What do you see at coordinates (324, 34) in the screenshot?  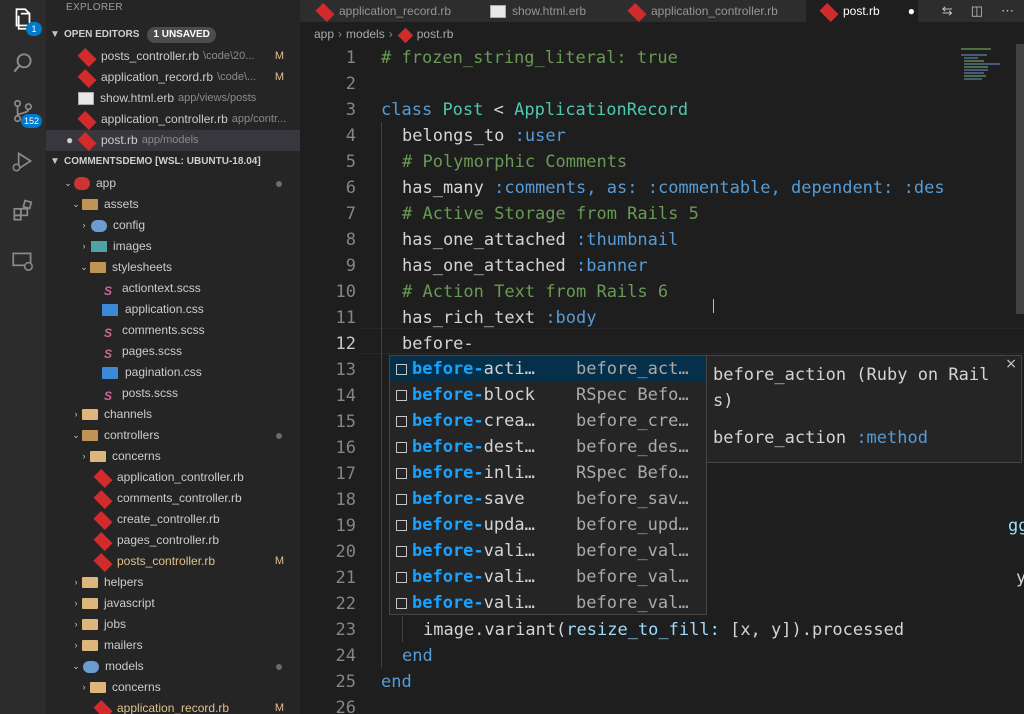 I see `breadcrumb-item: app` at bounding box center [324, 34].